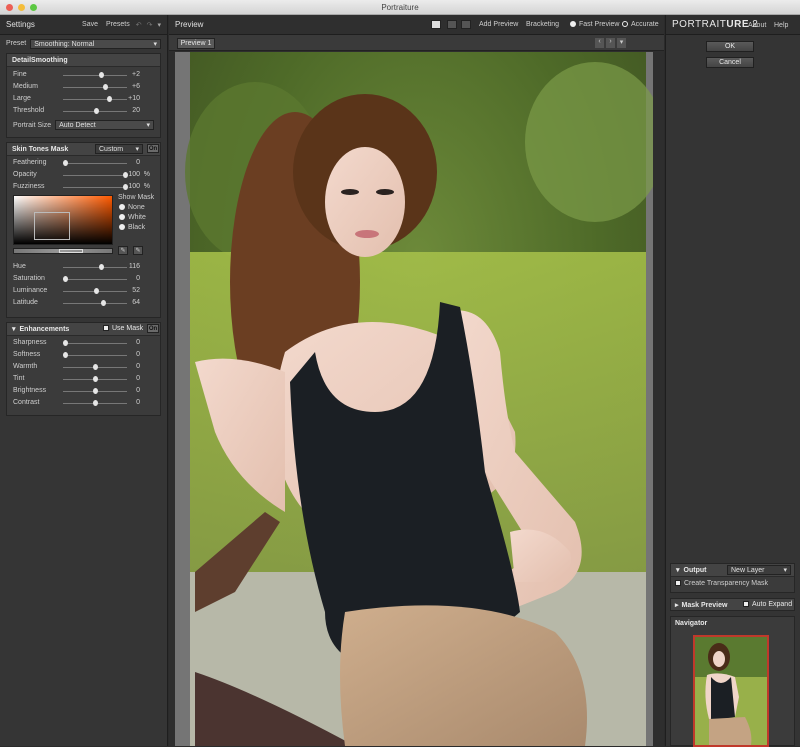 The image size is (800, 747). I want to click on navigator-section: Navigator, so click(732, 681).